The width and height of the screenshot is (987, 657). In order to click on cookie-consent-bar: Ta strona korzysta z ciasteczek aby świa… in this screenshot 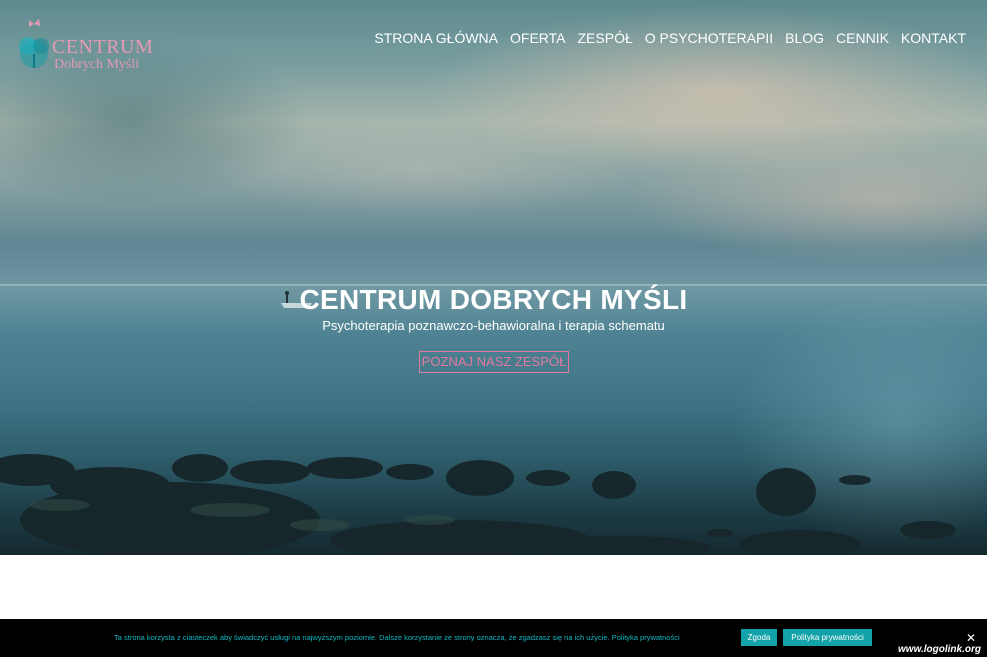, I will do `click(493, 638)`.